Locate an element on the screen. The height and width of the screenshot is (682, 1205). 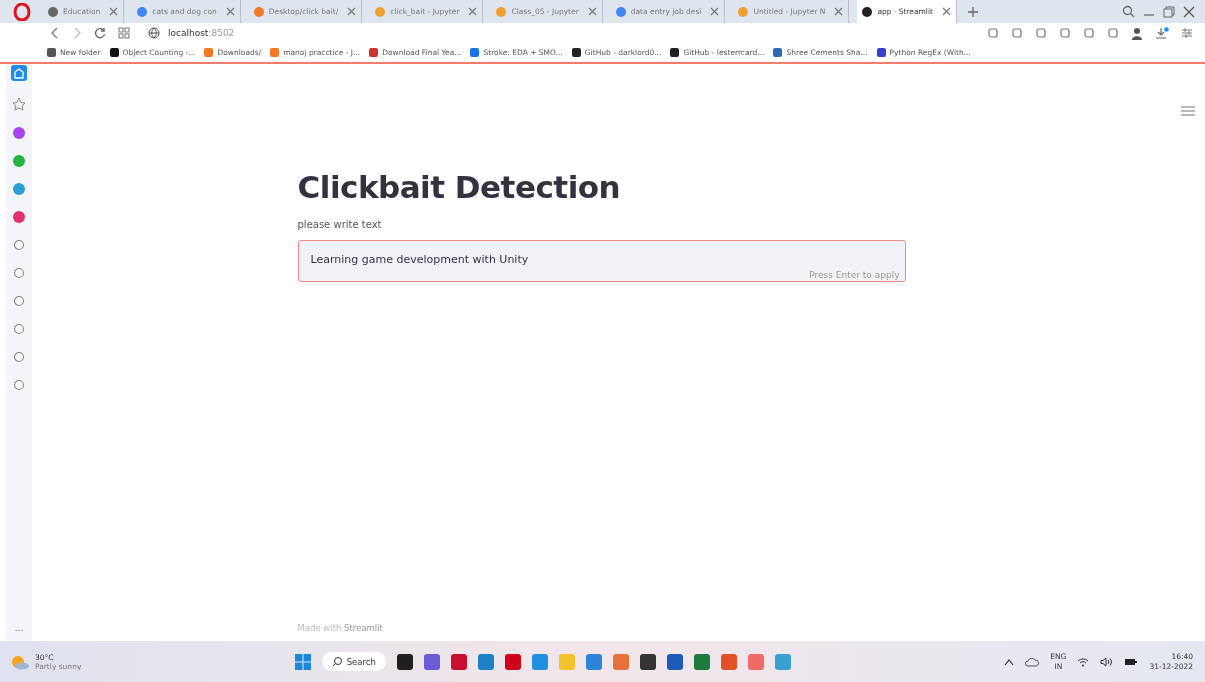
cloud-icon is located at coordinates (1032, 661).